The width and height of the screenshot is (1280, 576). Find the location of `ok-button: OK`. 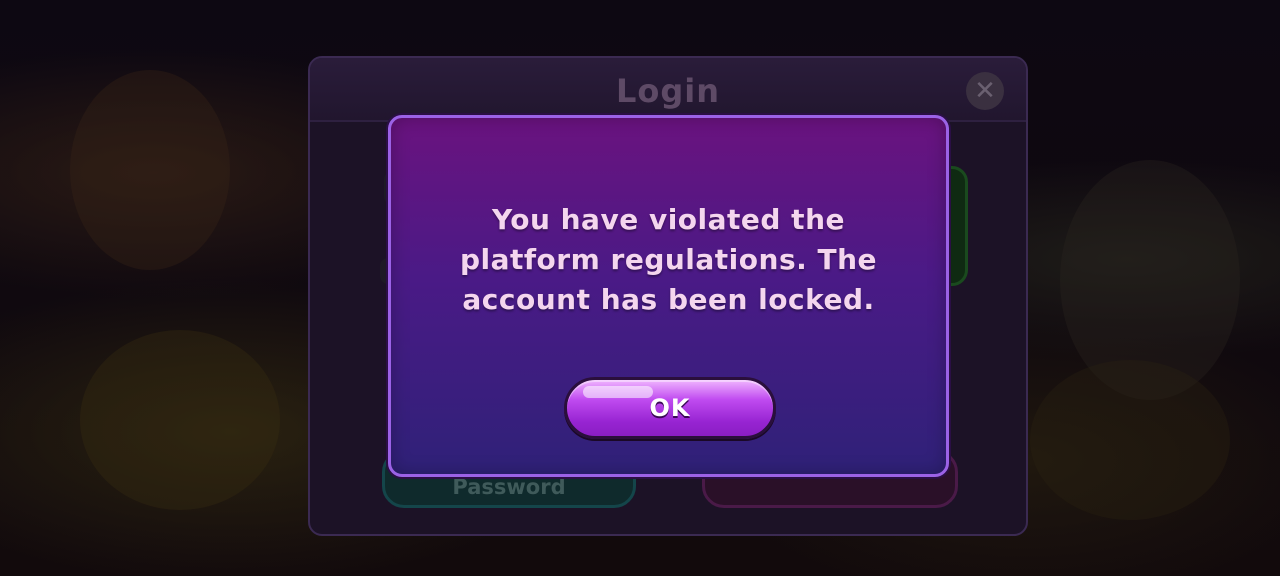

ok-button: OK is located at coordinates (670, 408).